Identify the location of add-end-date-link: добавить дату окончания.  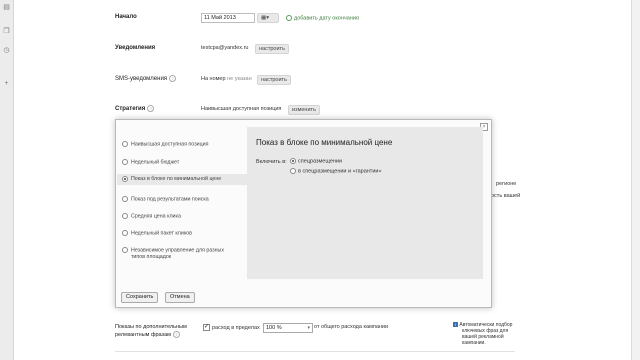
(322, 18).